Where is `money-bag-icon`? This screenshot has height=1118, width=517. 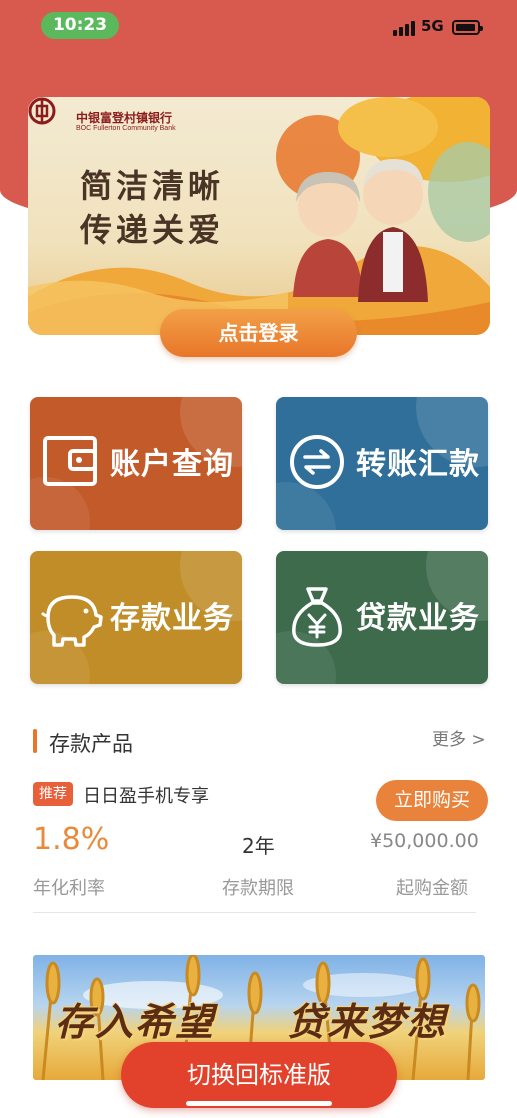 money-bag-icon is located at coordinates (317, 617).